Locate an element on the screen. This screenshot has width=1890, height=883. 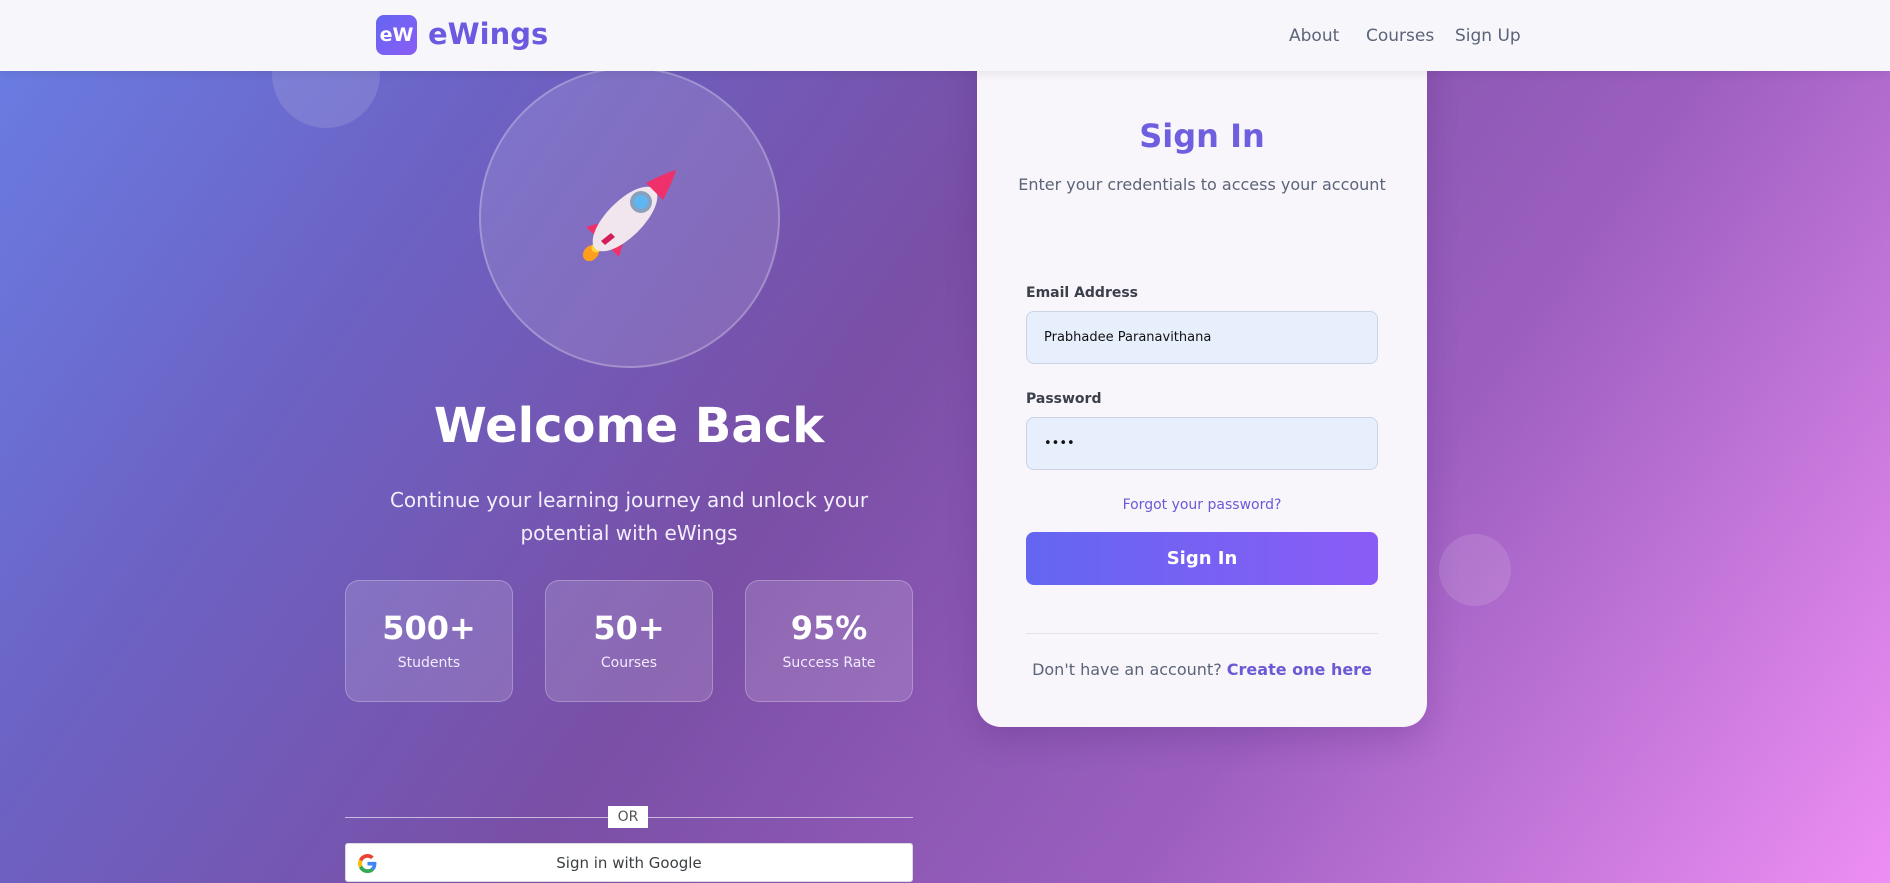
stat-card-students: 500+ Students is located at coordinates (429, 641).